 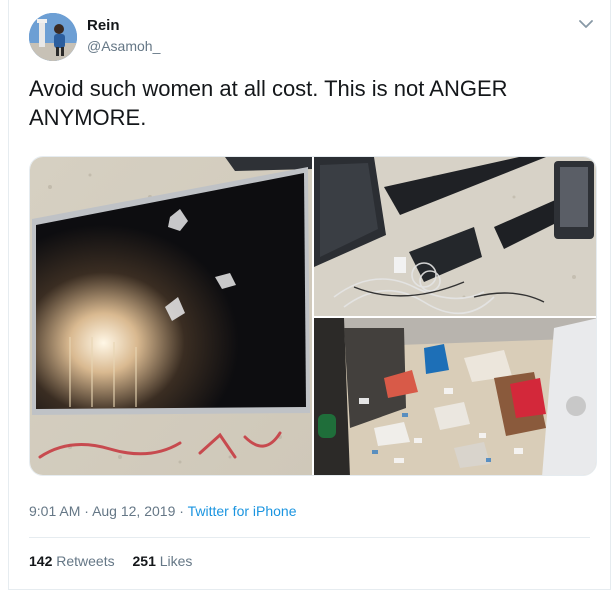 I want to click on tweet-stats: 142 Retweets 251 Likes, so click(x=117, y=561).